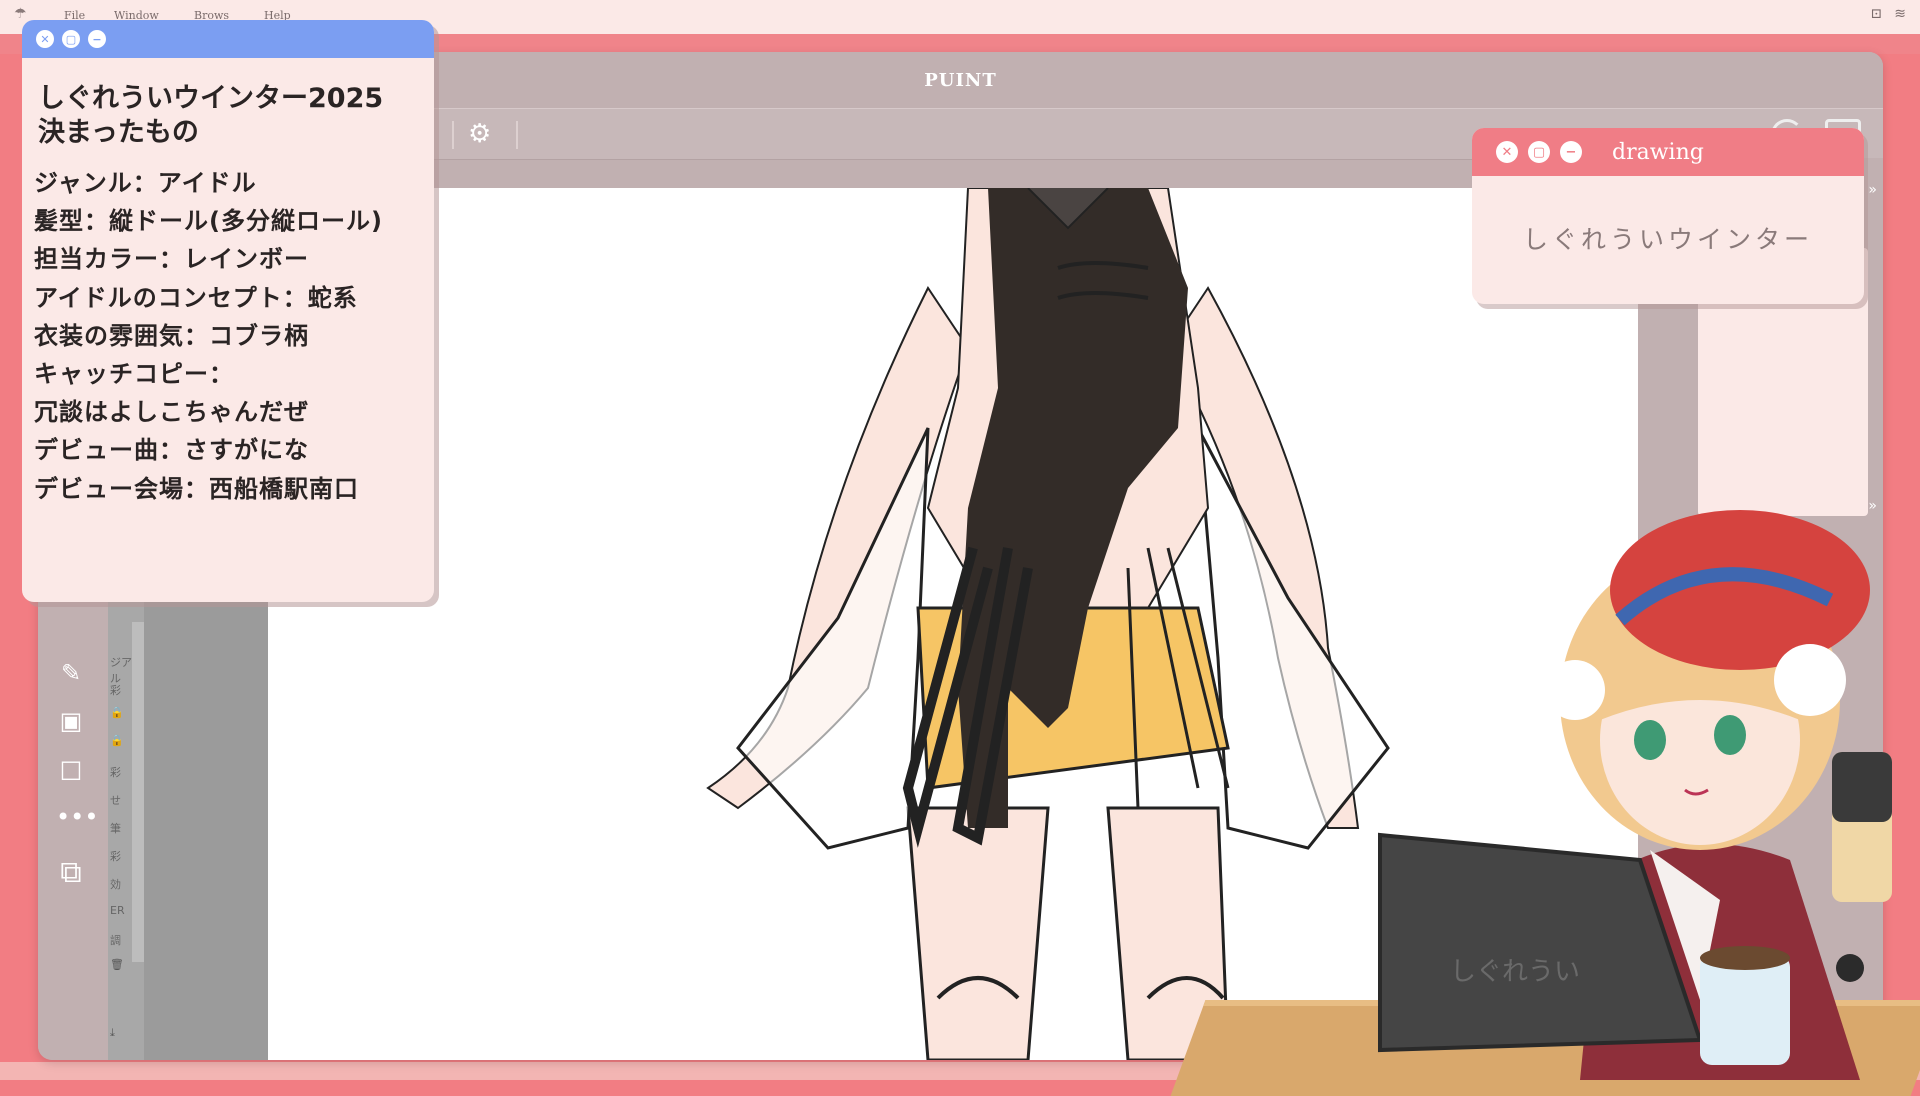 The height and width of the screenshot is (1096, 1920). What do you see at coordinates (118, 132) in the screenshot?
I see `info-title-line2: 決まったもの` at bounding box center [118, 132].